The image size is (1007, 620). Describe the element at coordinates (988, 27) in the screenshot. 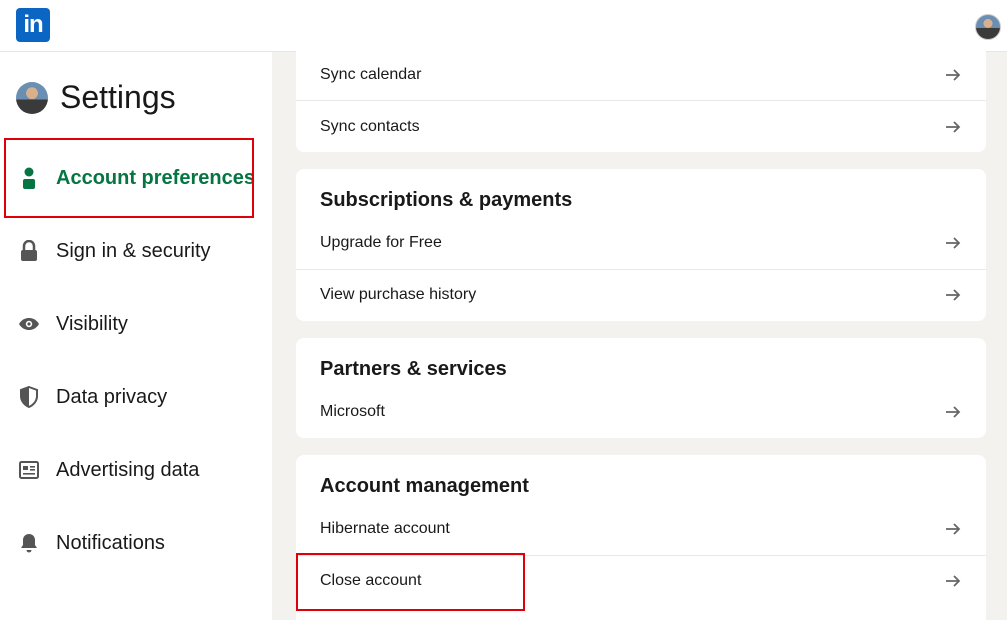

I see `profile-avatar` at that location.